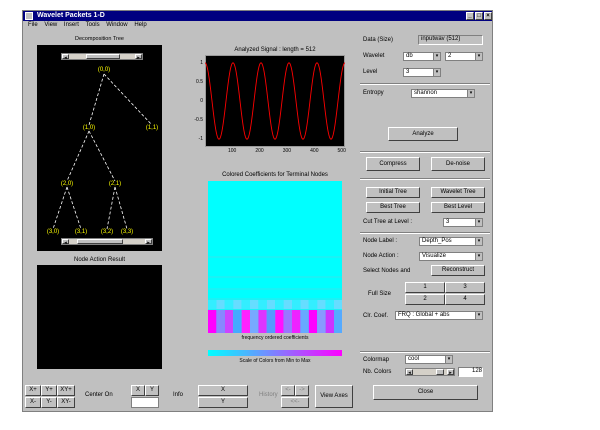  What do you see at coordinates (425, 287) in the screenshot?
I see `full-size-1-button: 1` at bounding box center [425, 287].